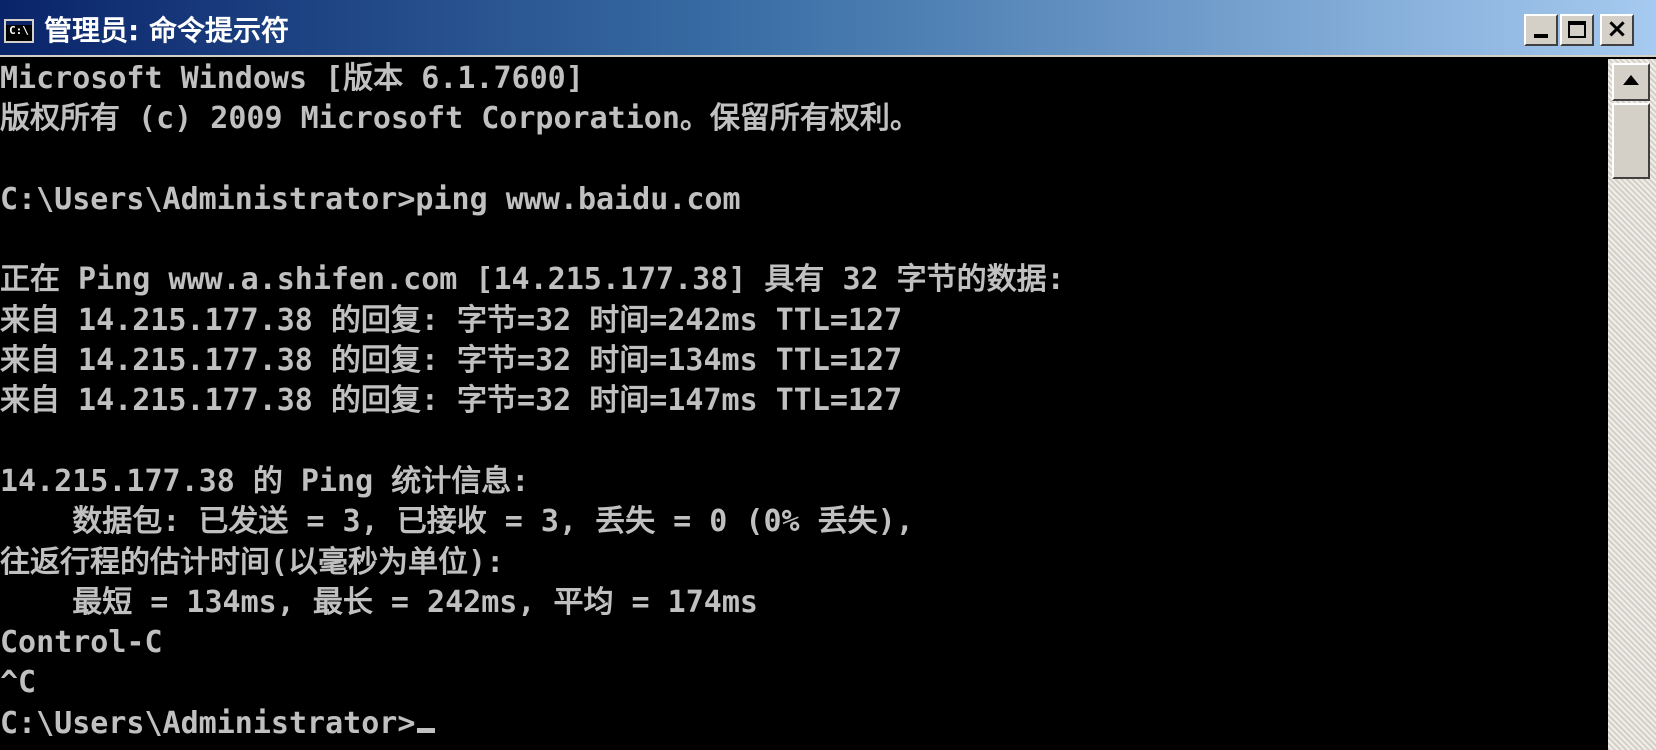  What do you see at coordinates (166, 30) in the screenshot?
I see `window-title: 管理员: 命令提示符` at bounding box center [166, 30].